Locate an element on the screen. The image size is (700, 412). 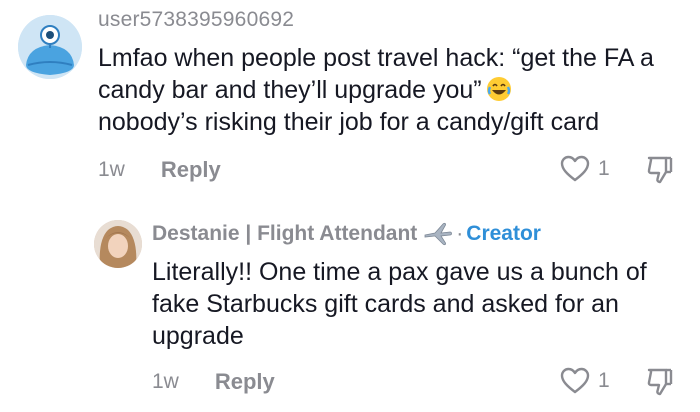
laughing-emoji-icon is located at coordinates (499, 89).